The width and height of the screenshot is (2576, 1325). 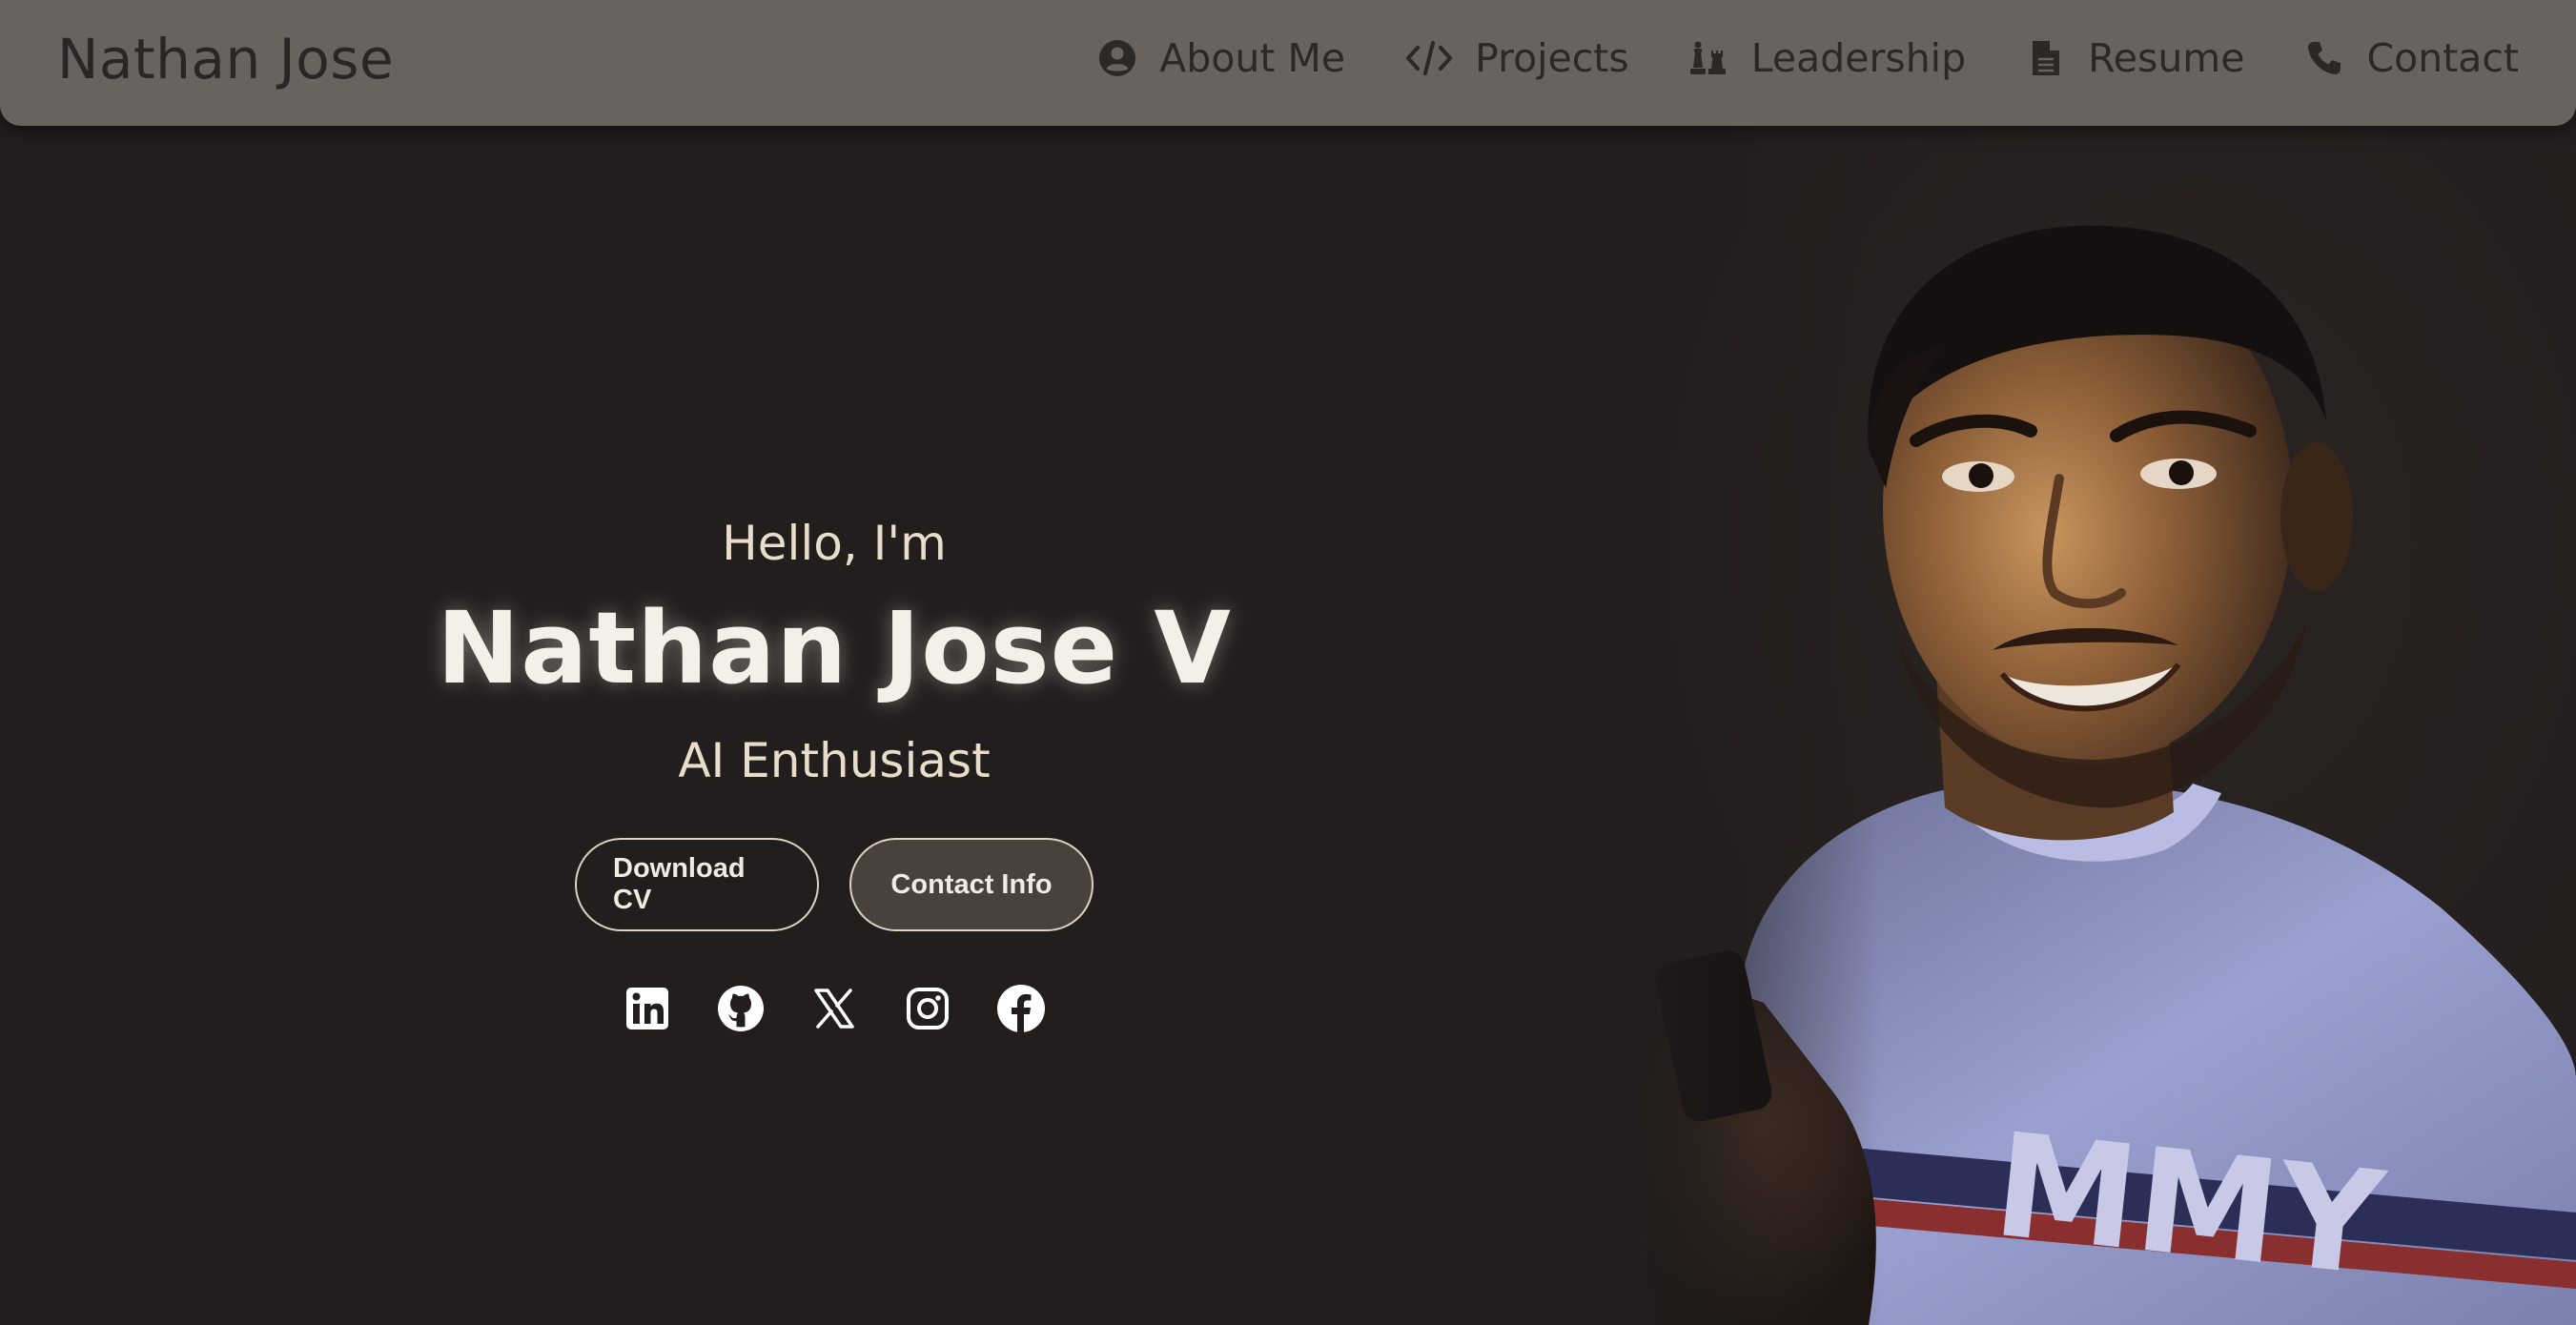 What do you see at coordinates (2166, 58) in the screenshot?
I see `nav-item-label: Resume` at bounding box center [2166, 58].